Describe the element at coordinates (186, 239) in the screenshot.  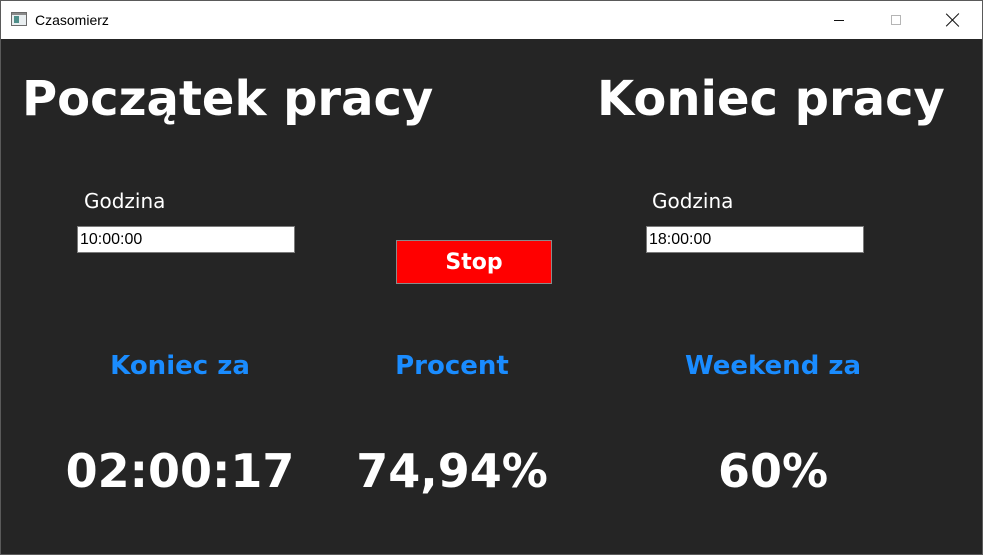
I see `start-time-input` at that location.